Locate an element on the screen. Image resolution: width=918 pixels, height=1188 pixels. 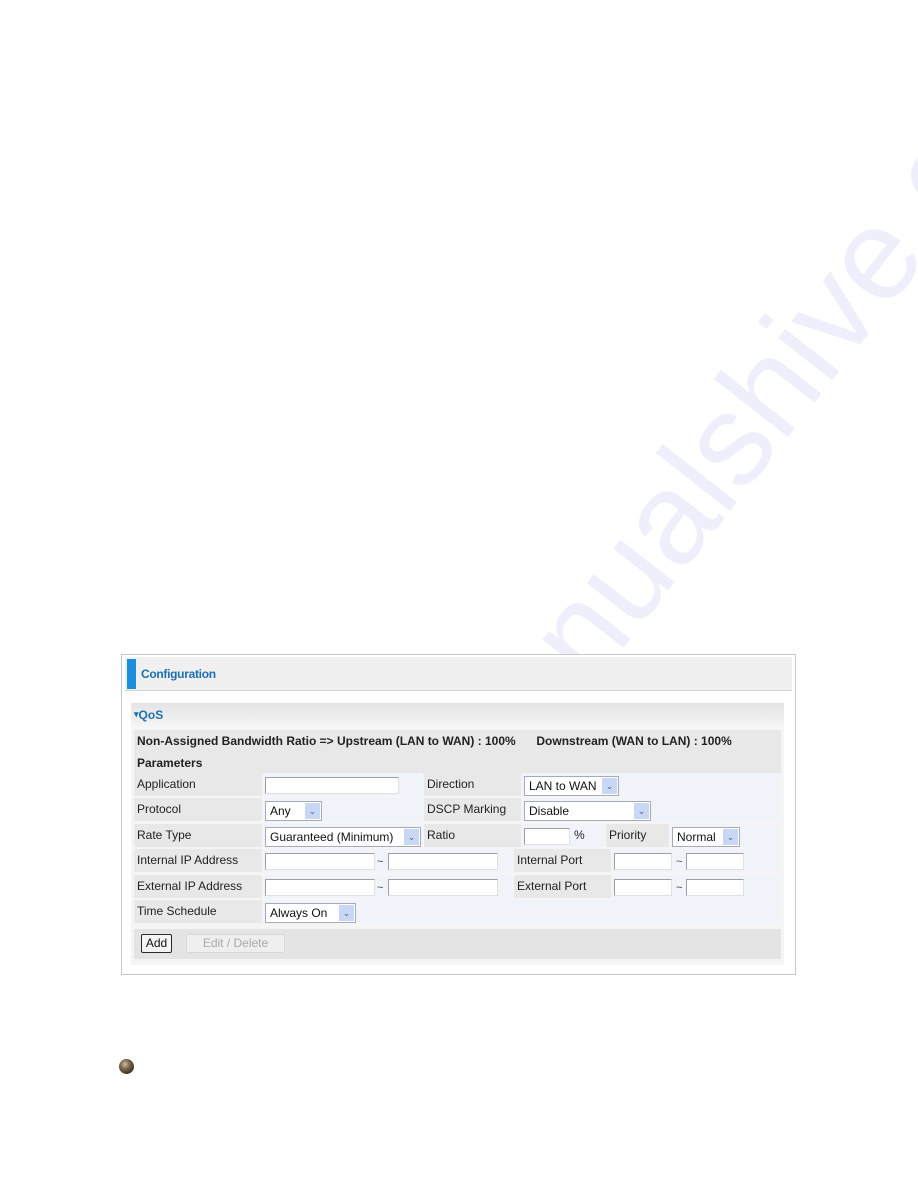
internal-ip-label: Internal IP Address is located at coordinates (198, 860).